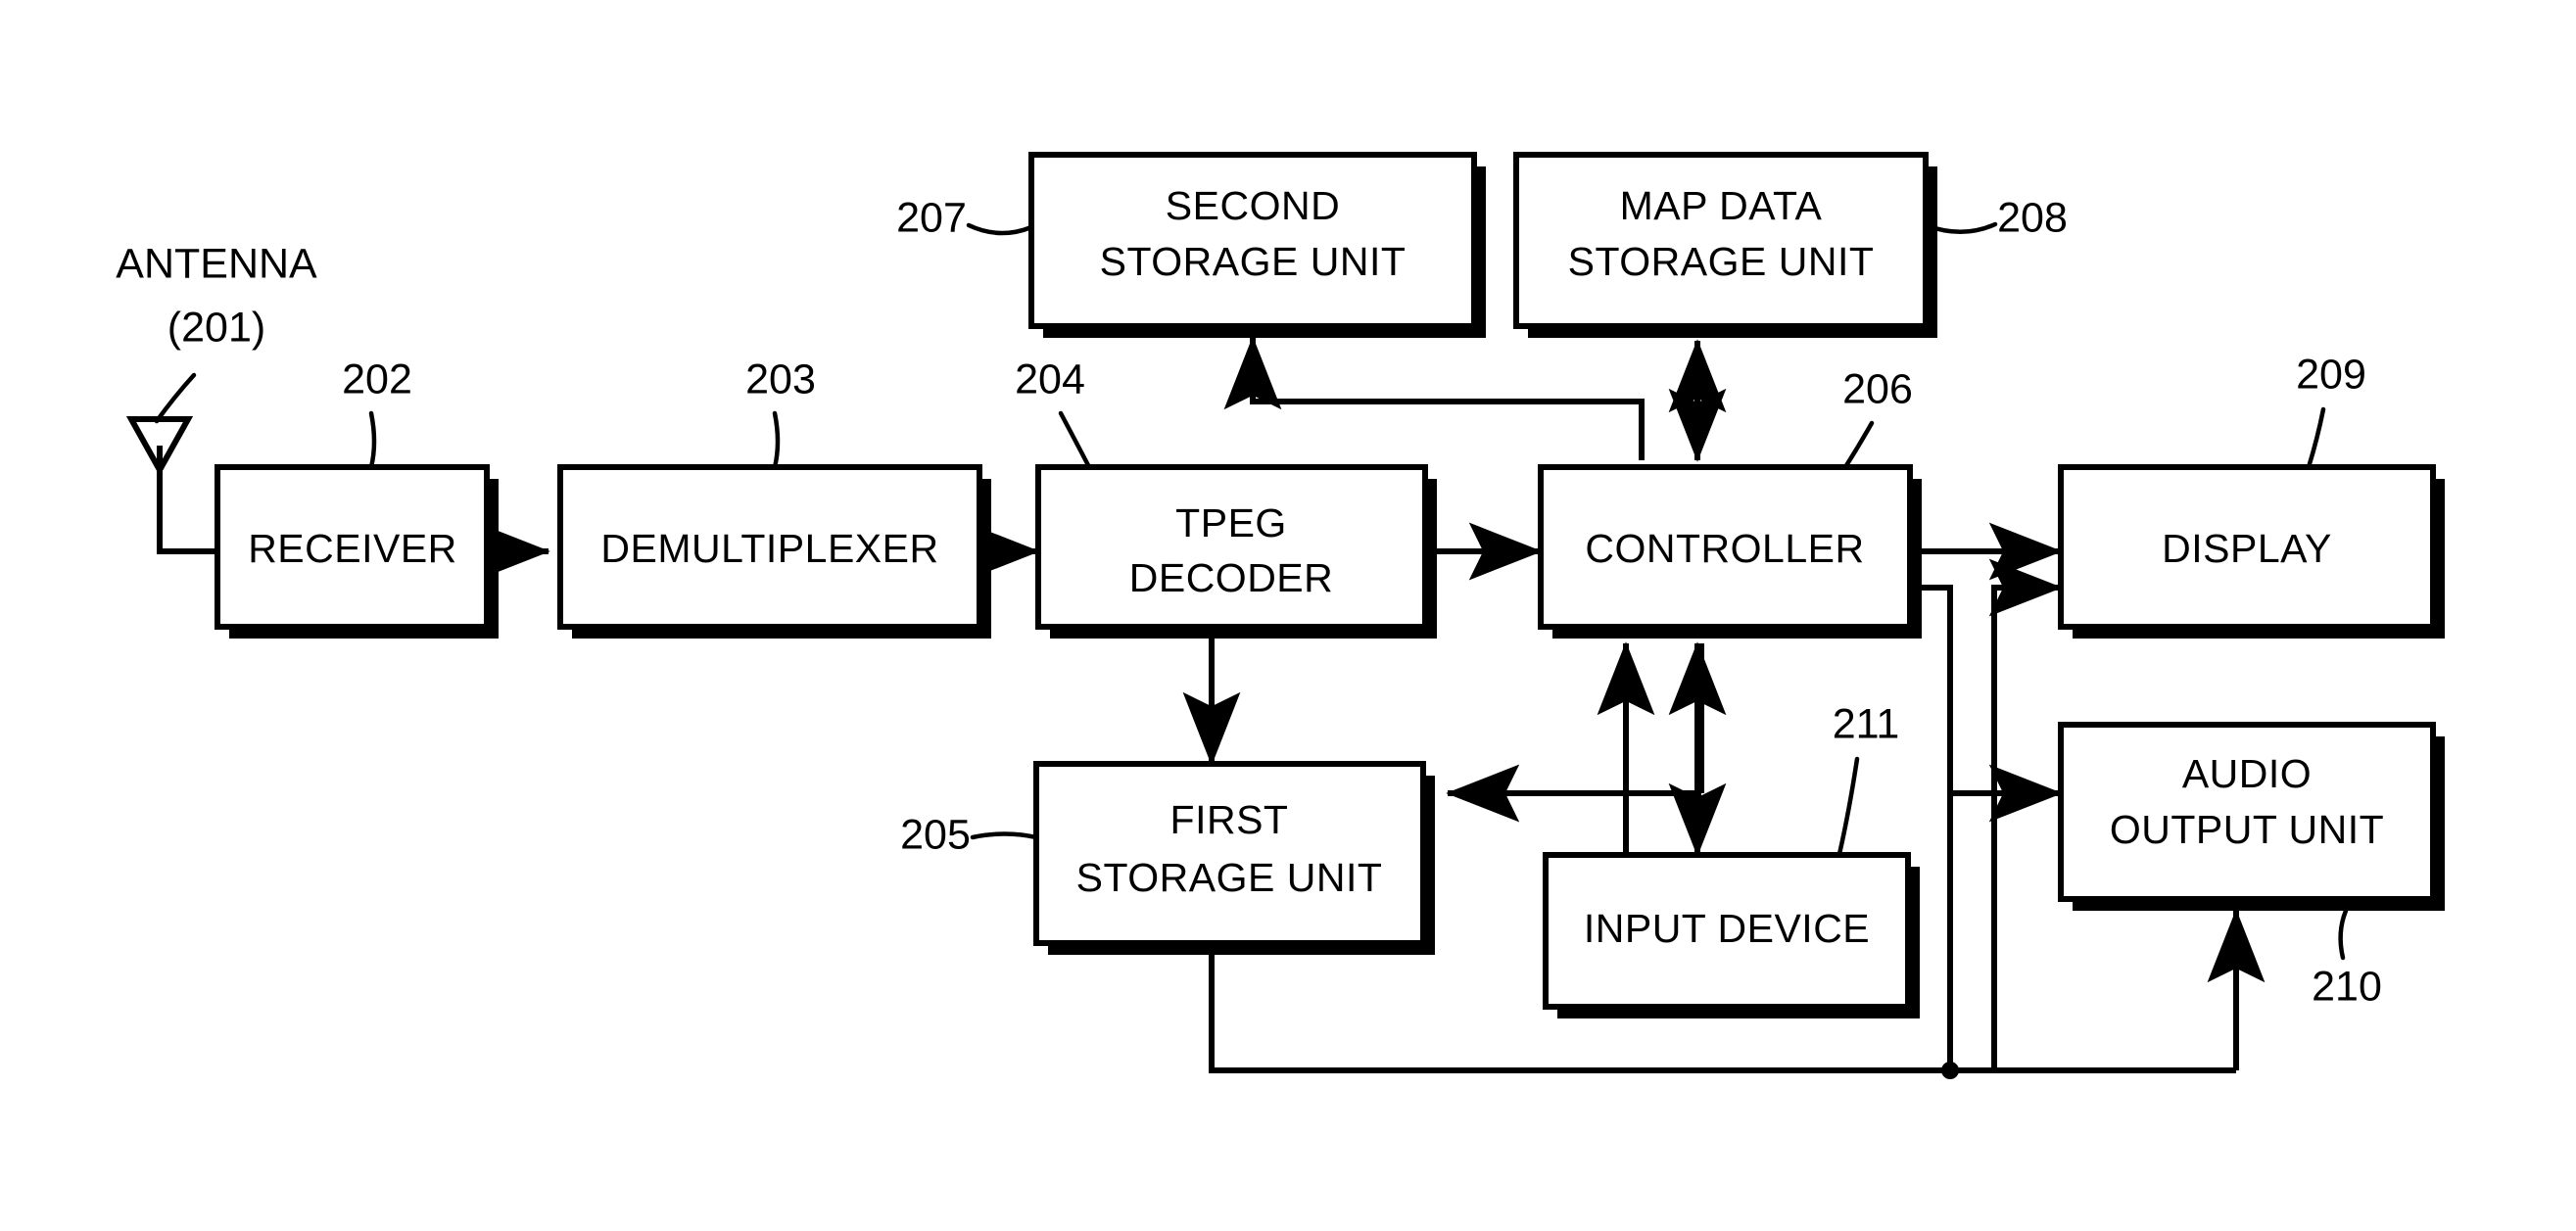 The width and height of the screenshot is (2576, 1231). What do you see at coordinates (1230, 877) in the screenshot?
I see `block-label-first-storage-line2: STORAGE UNIT` at bounding box center [1230, 877].